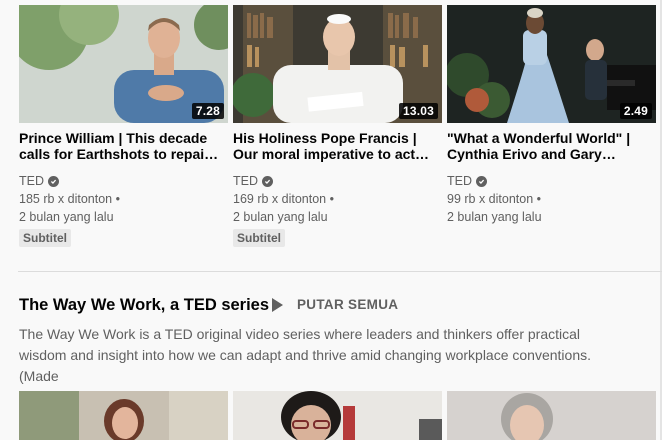 The width and height of the screenshot is (662, 440). I want to click on shelf-title: The Way We Work, a TED series, so click(144, 305).